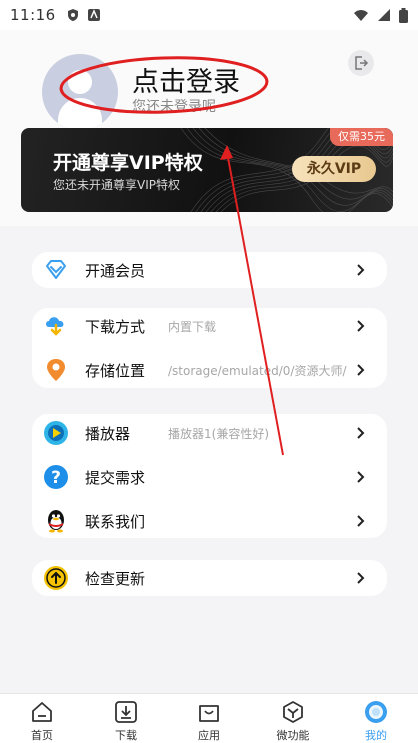 The image size is (418, 743). I want to click on diamond-icon, so click(56, 269).